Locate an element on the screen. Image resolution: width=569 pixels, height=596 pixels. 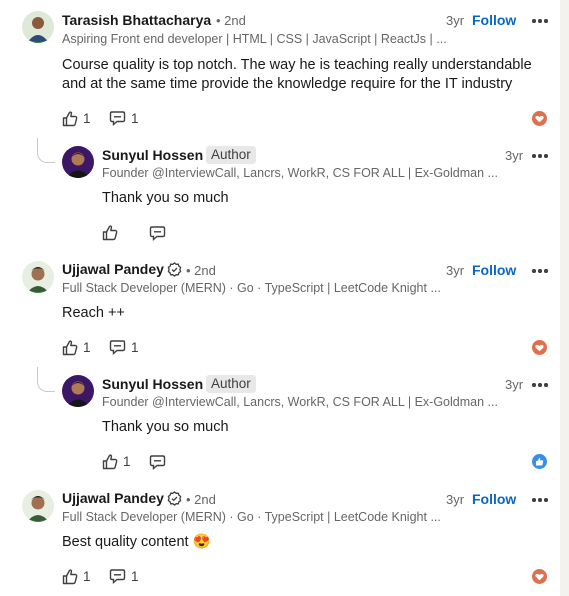
like-button is located at coordinates (110, 232).